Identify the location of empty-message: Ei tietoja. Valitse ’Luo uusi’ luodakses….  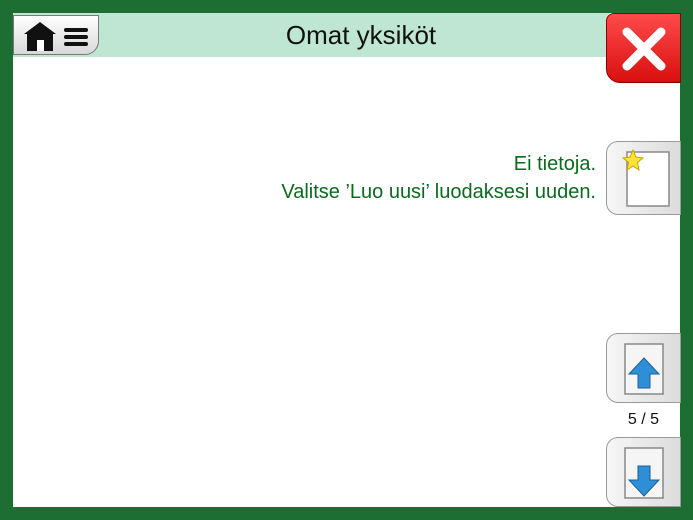
(438, 178).